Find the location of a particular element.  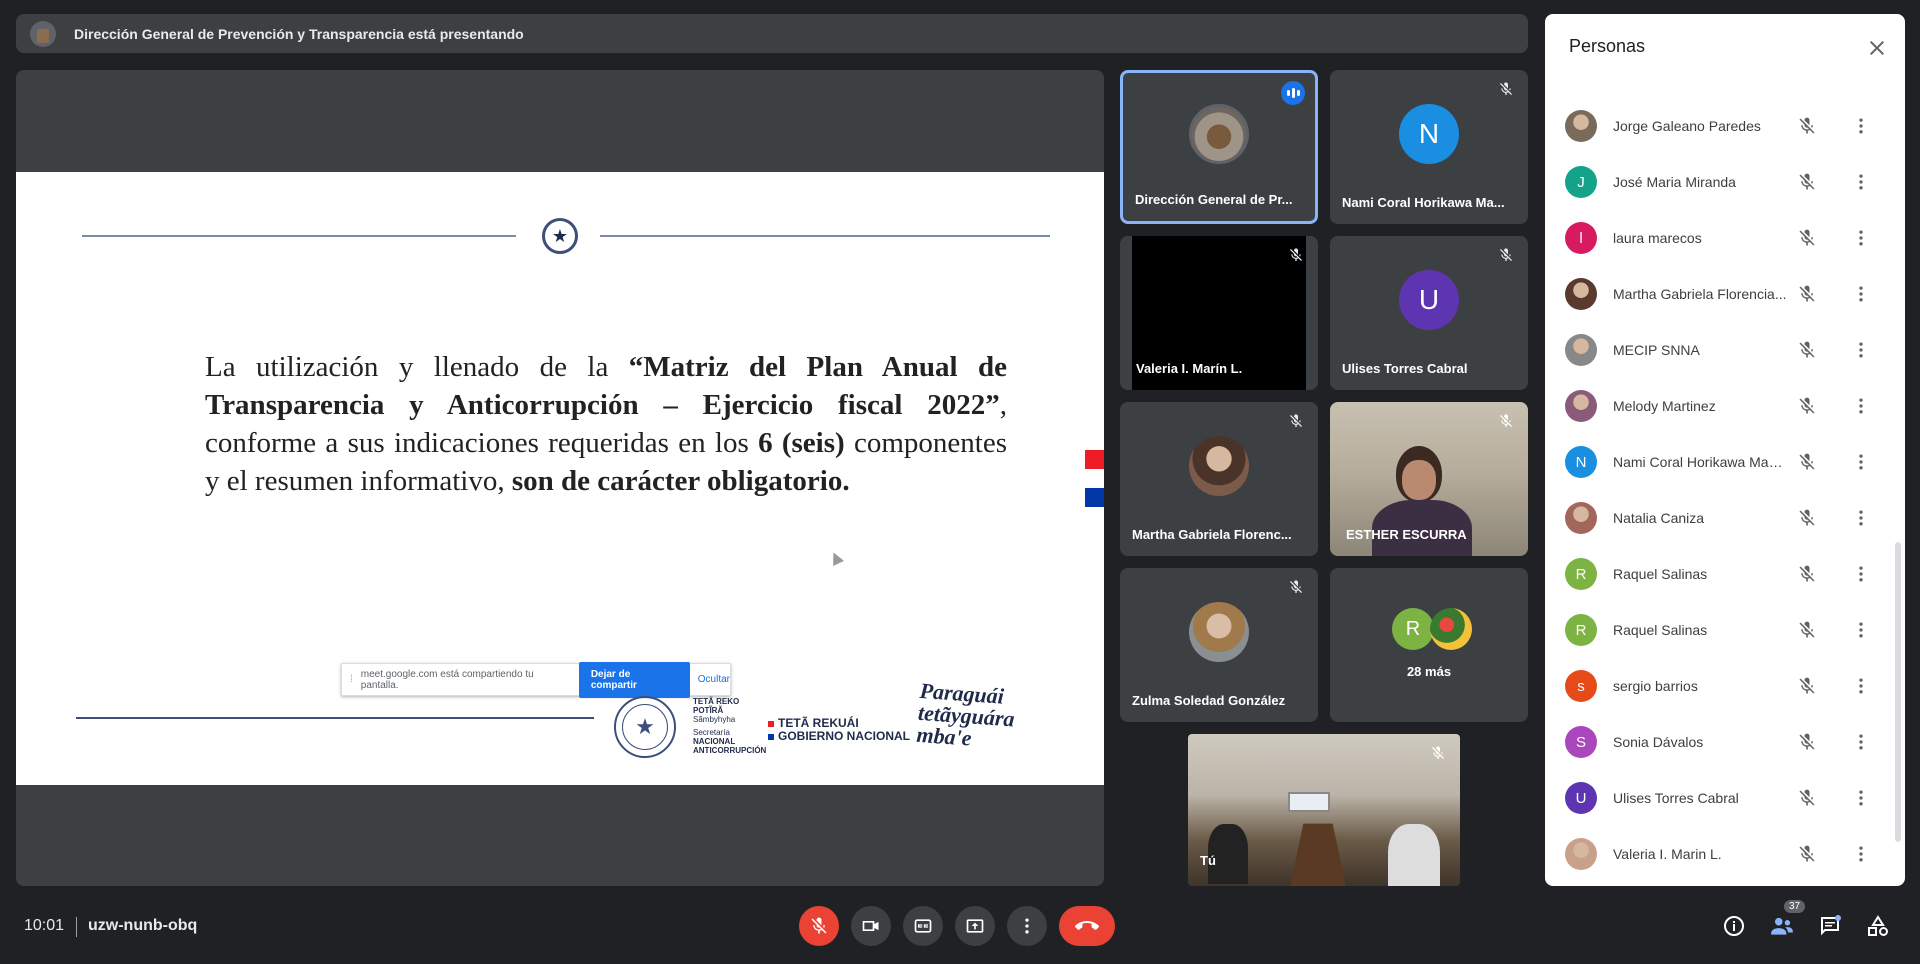

more-options-button is located at coordinates (1027, 926).